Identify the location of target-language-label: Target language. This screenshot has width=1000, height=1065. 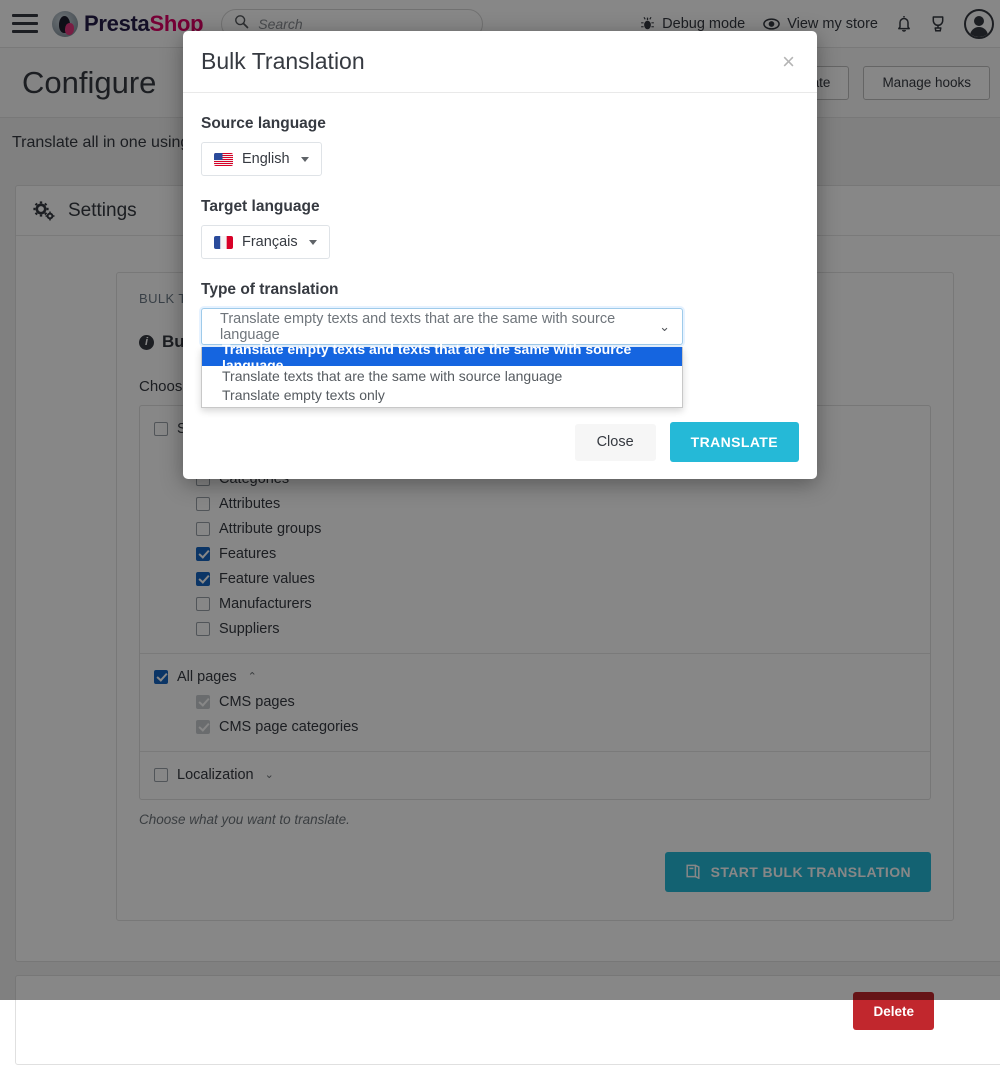
(260, 206).